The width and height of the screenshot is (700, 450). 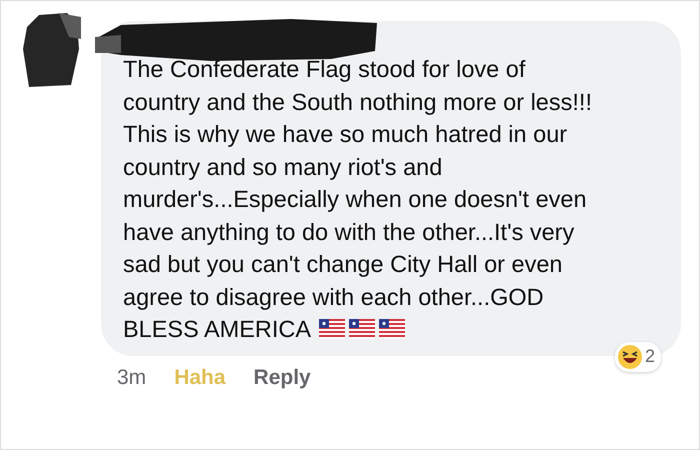 I want to click on reaction-count: 2, so click(x=649, y=356).